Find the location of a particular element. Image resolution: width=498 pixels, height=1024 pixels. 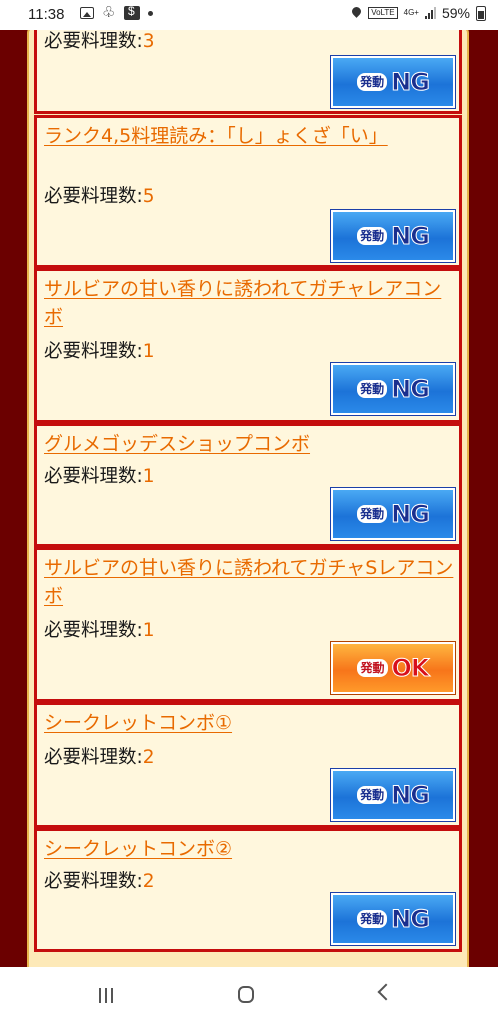

store-icon is located at coordinates (132, 12).